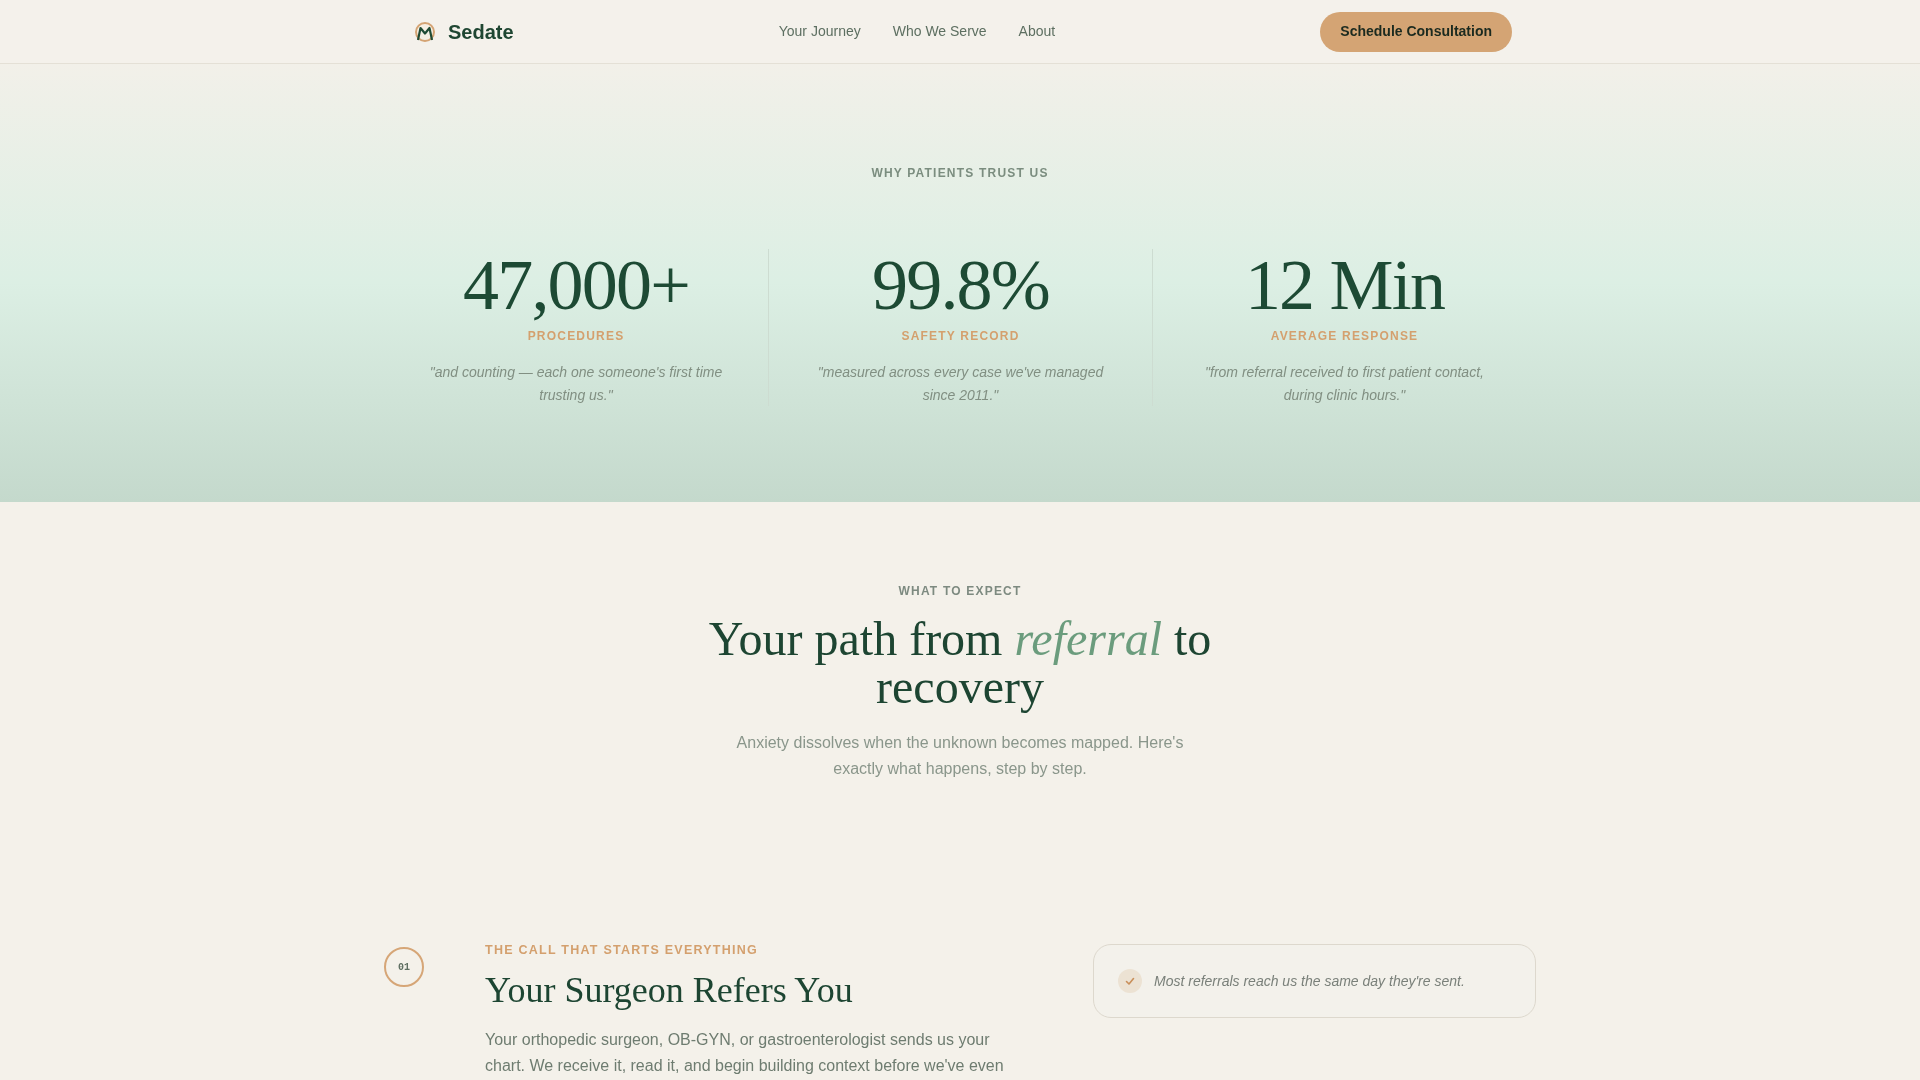 This screenshot has height=1080, width=1920. I want to click on stat-label: SAFETY RECORD, so click(960, 336).